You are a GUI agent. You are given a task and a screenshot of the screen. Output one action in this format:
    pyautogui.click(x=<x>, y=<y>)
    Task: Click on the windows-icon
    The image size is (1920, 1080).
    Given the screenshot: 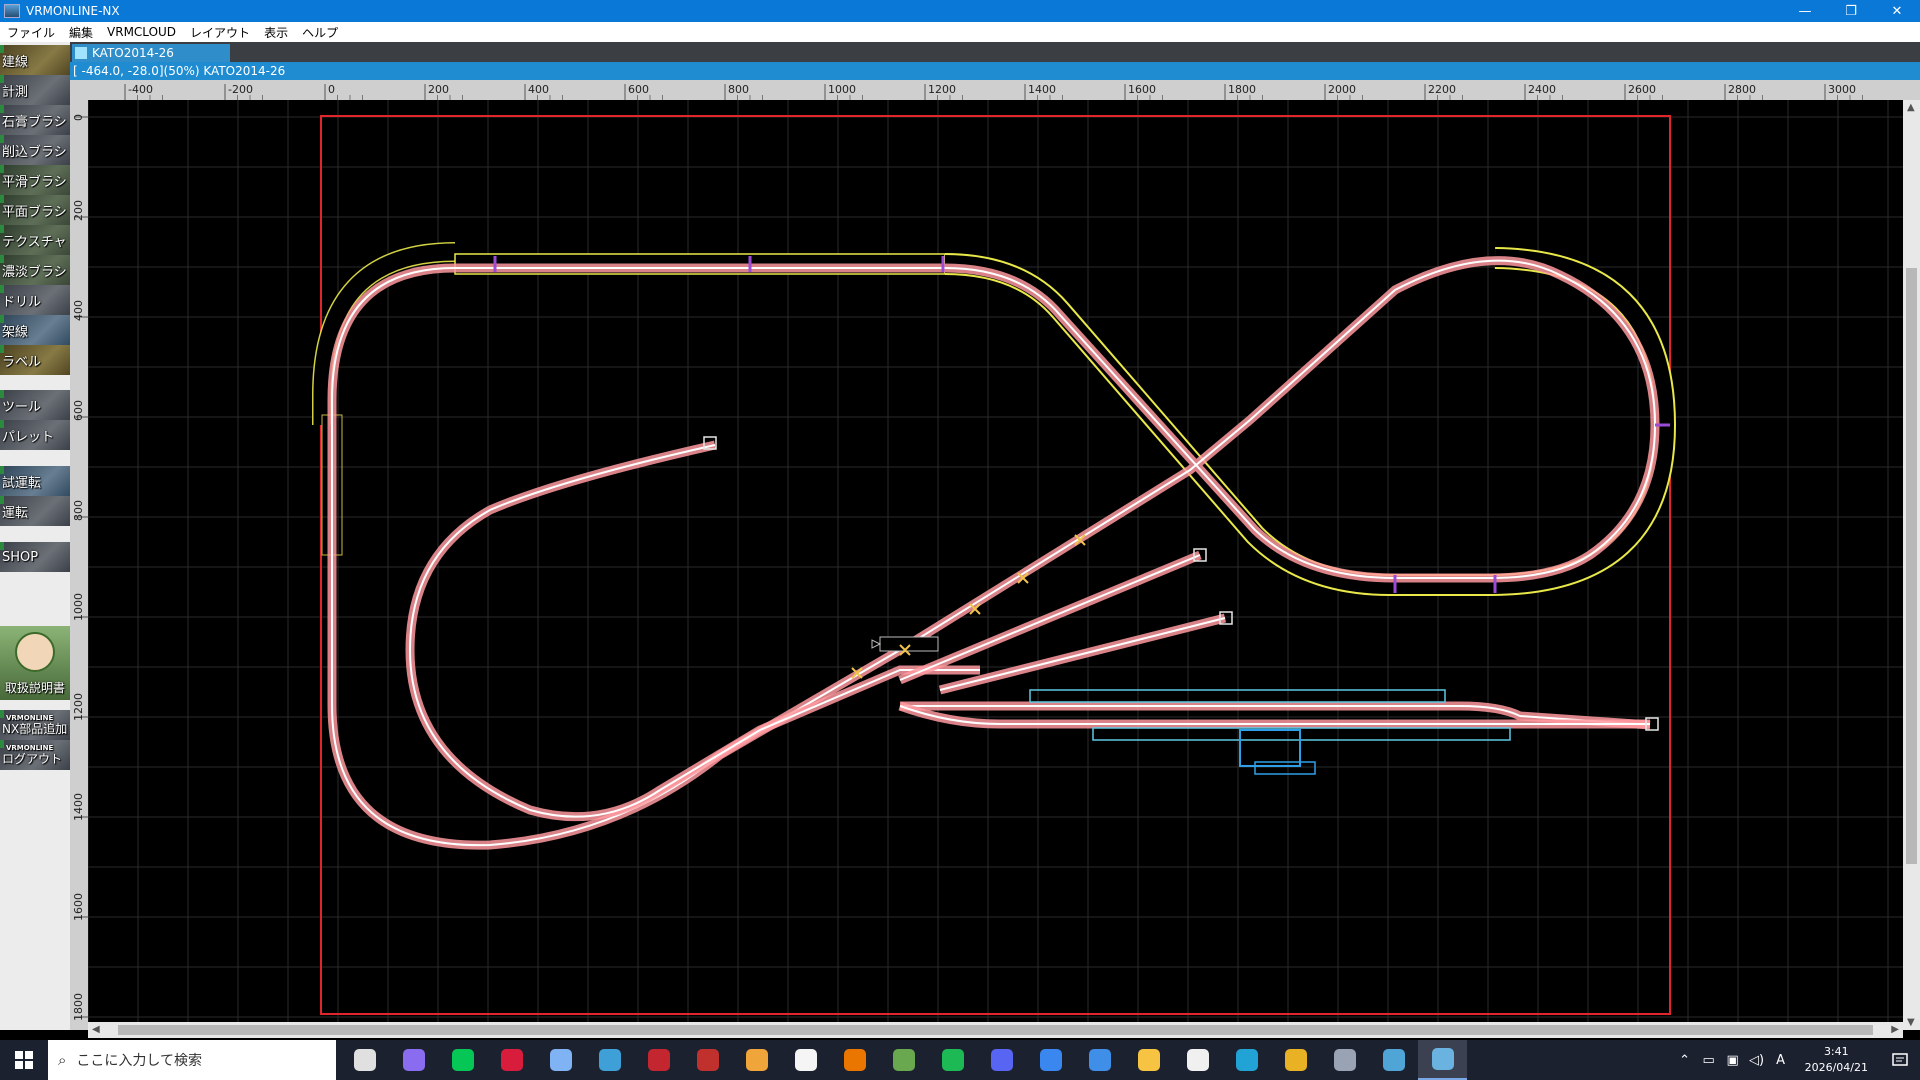 What is the action you would take?
    pyautogui.click(x=24, y=1060)
    